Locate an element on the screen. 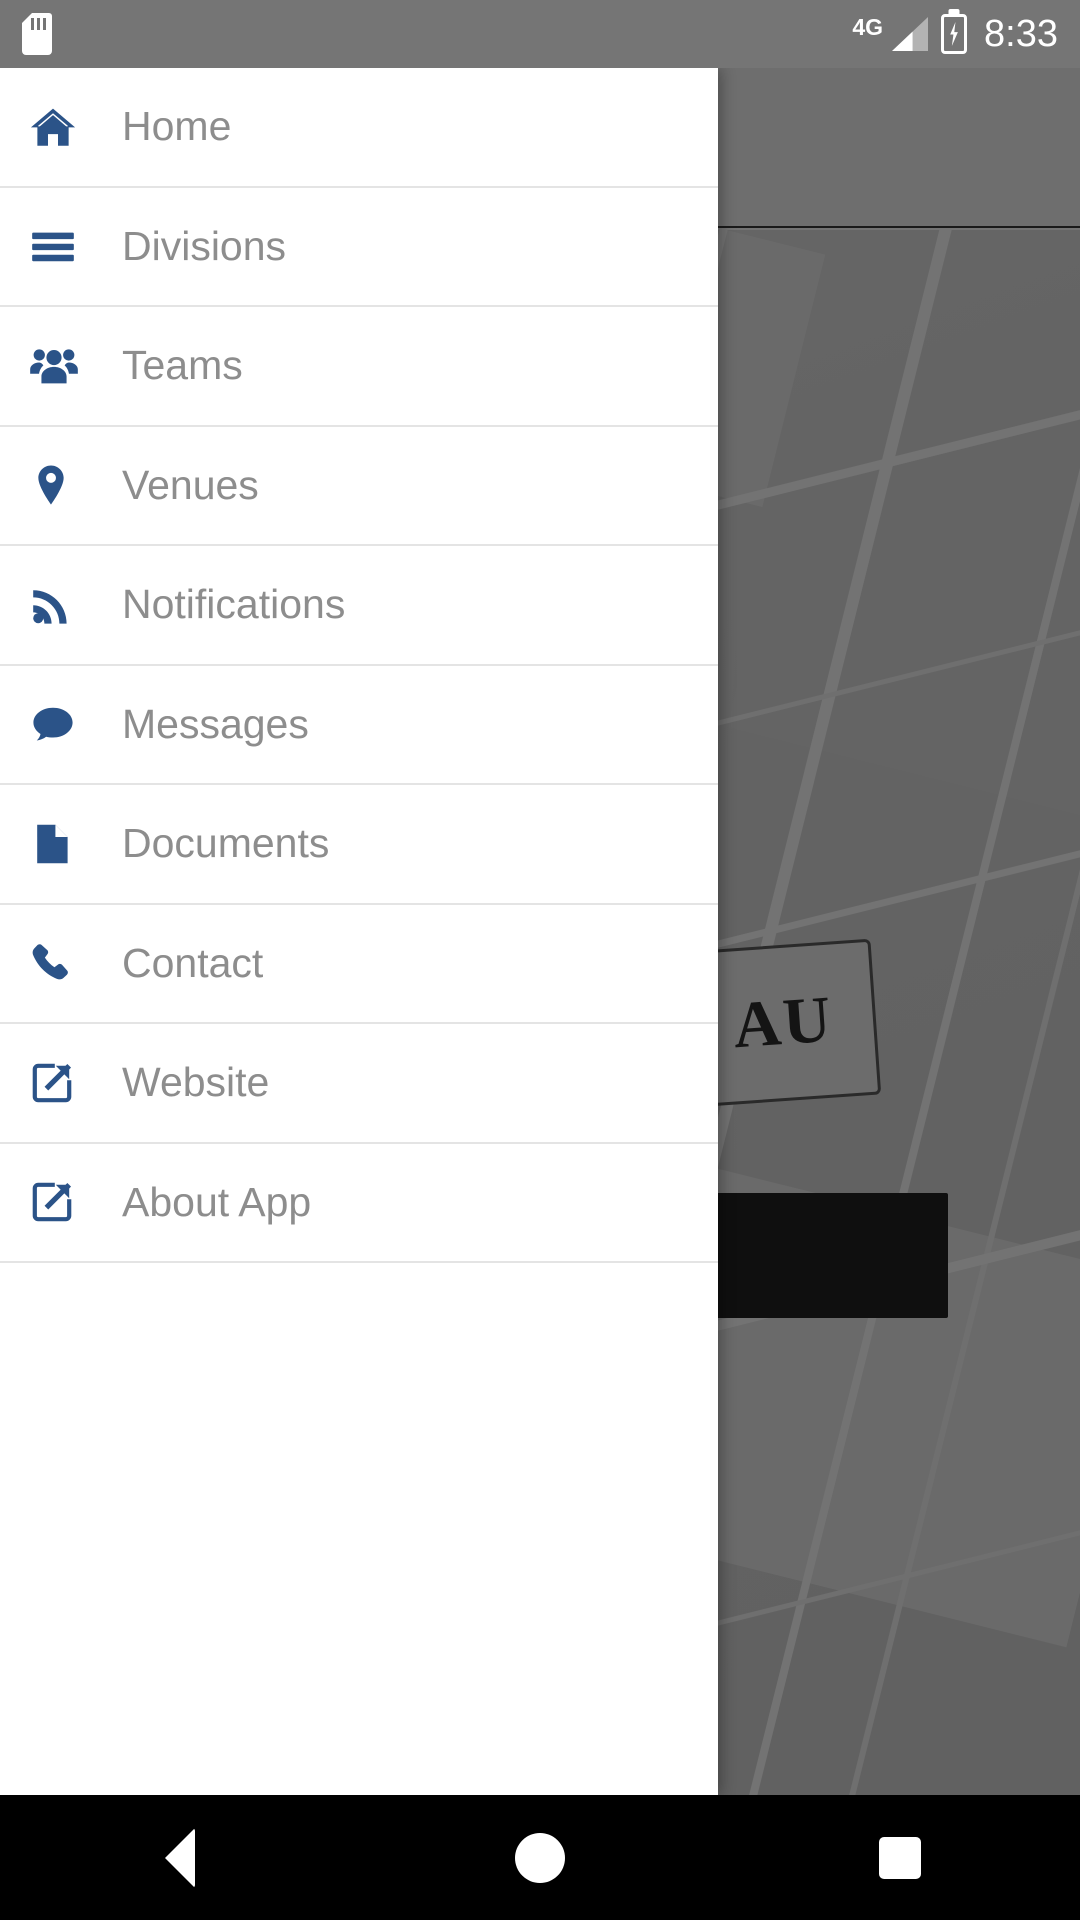 The image size is (1080, 1920). drawer-item-label: Messages is located at coordinates (215, 723).